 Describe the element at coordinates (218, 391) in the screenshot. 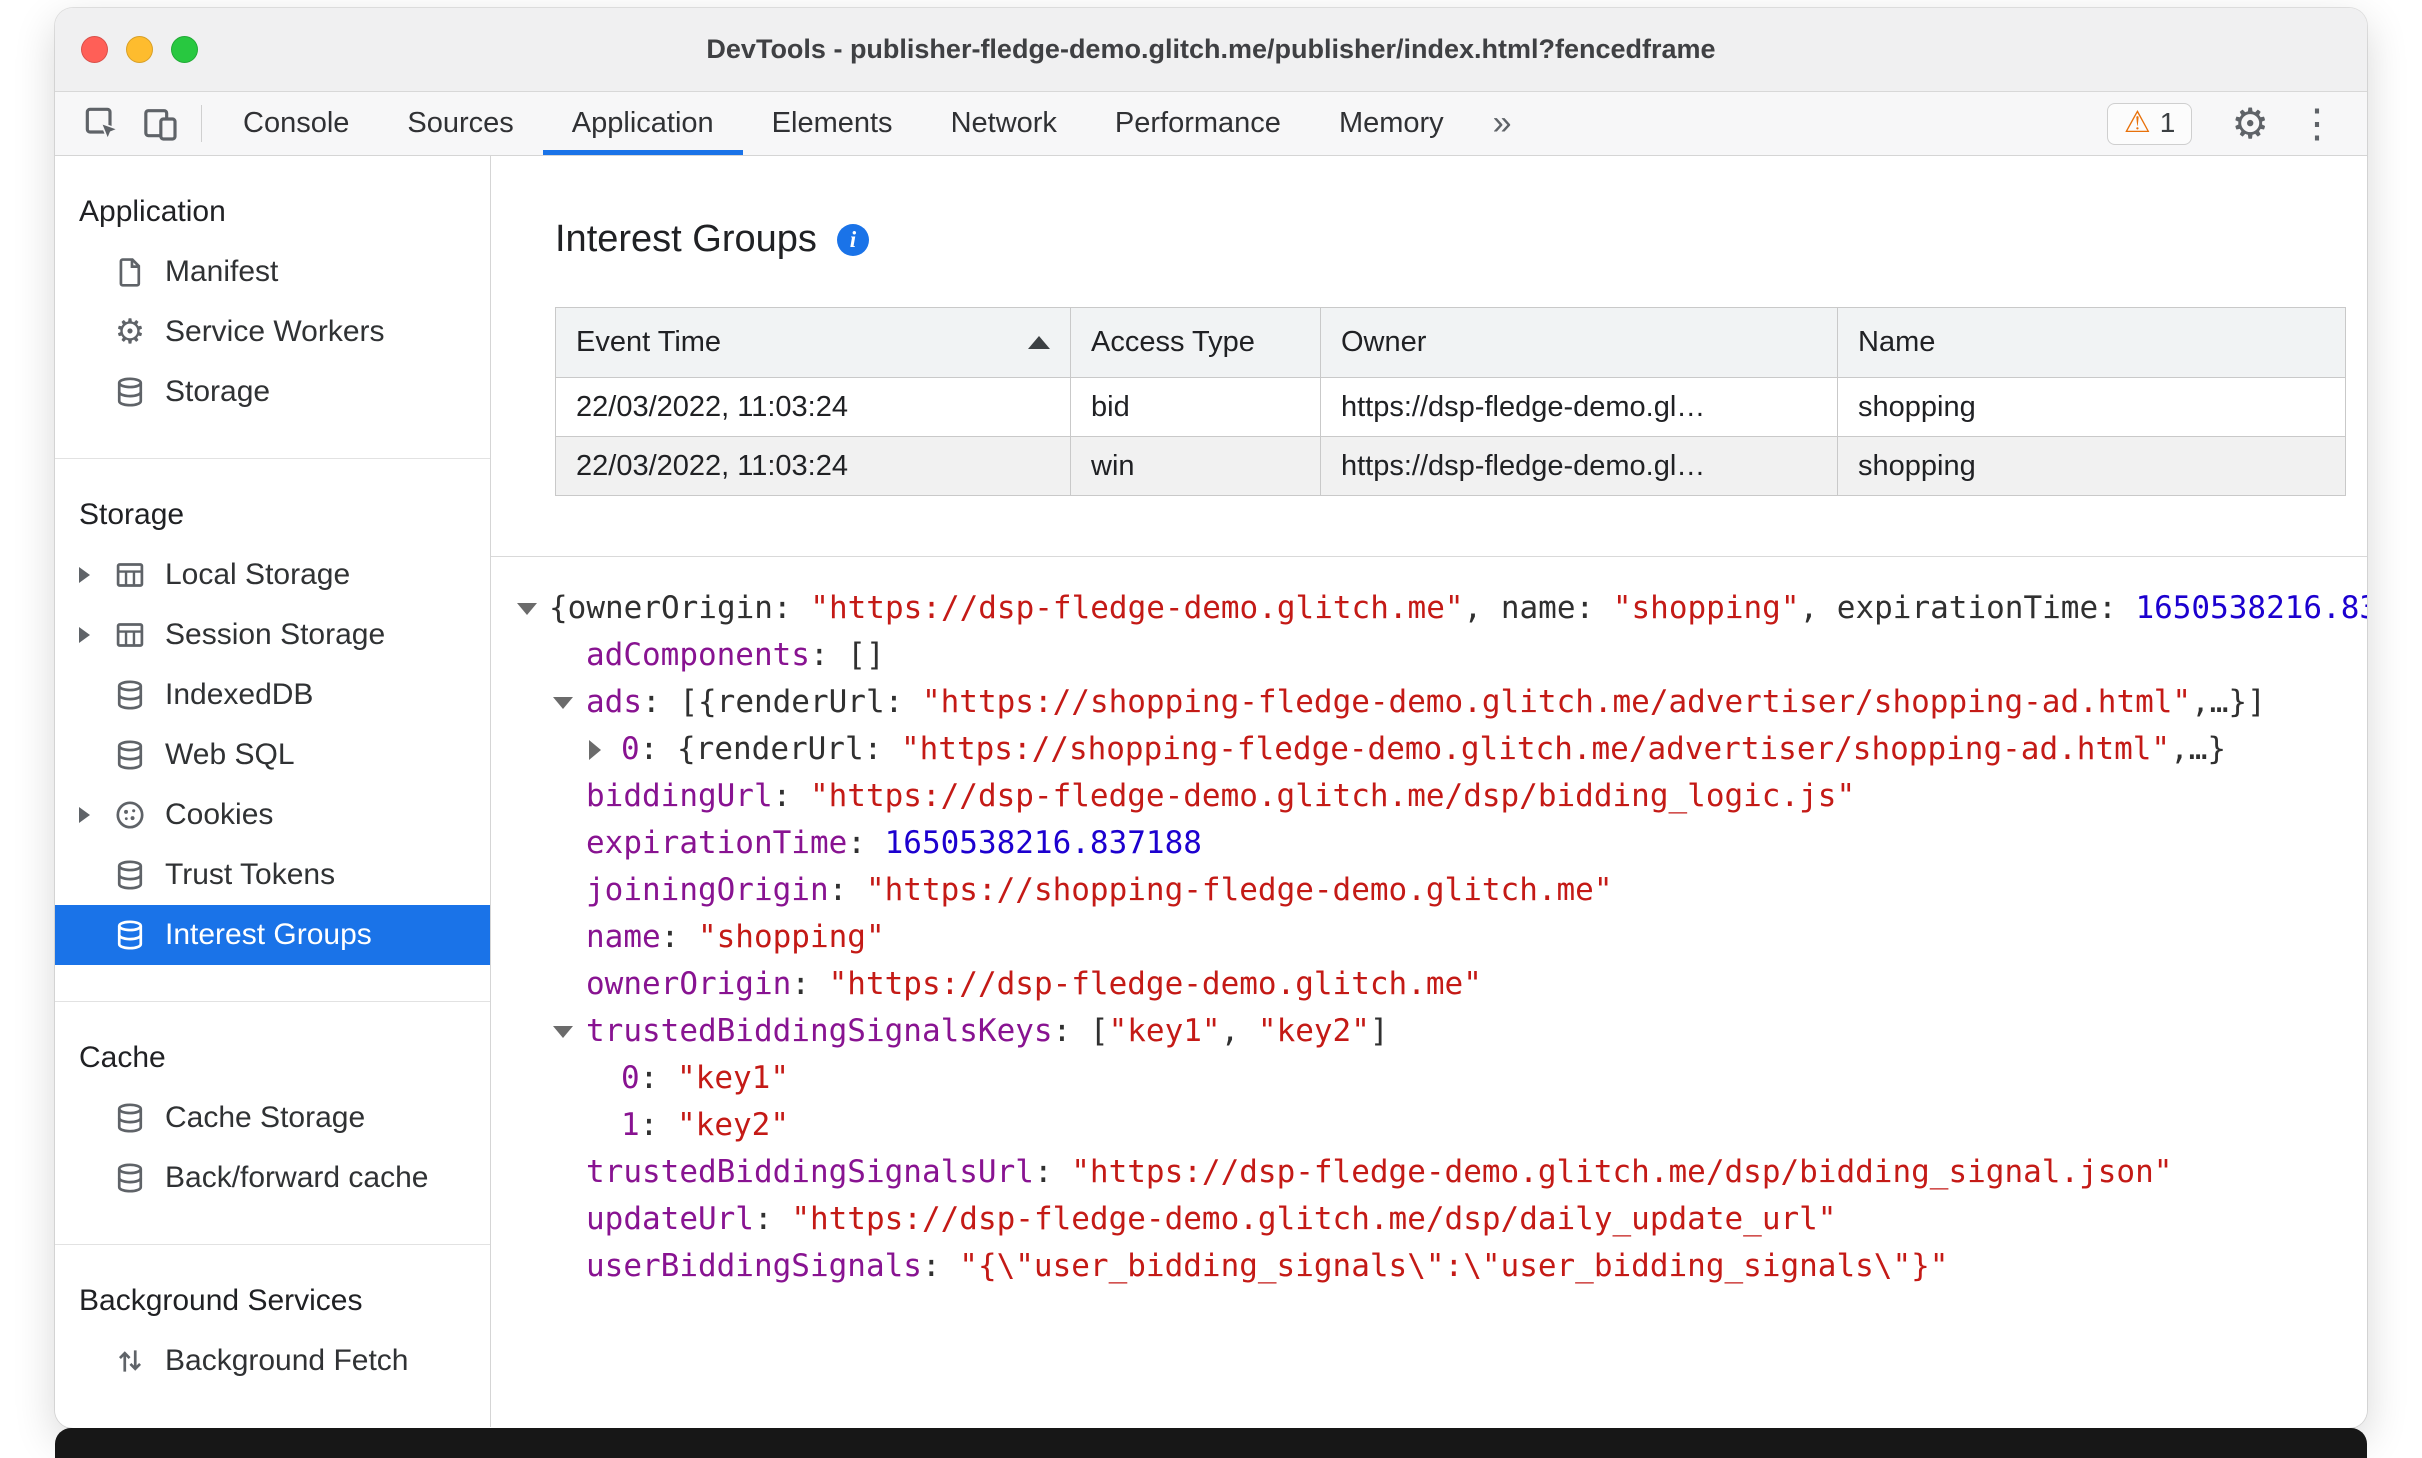

I see `sidebar-item-label: Storage` at that location.